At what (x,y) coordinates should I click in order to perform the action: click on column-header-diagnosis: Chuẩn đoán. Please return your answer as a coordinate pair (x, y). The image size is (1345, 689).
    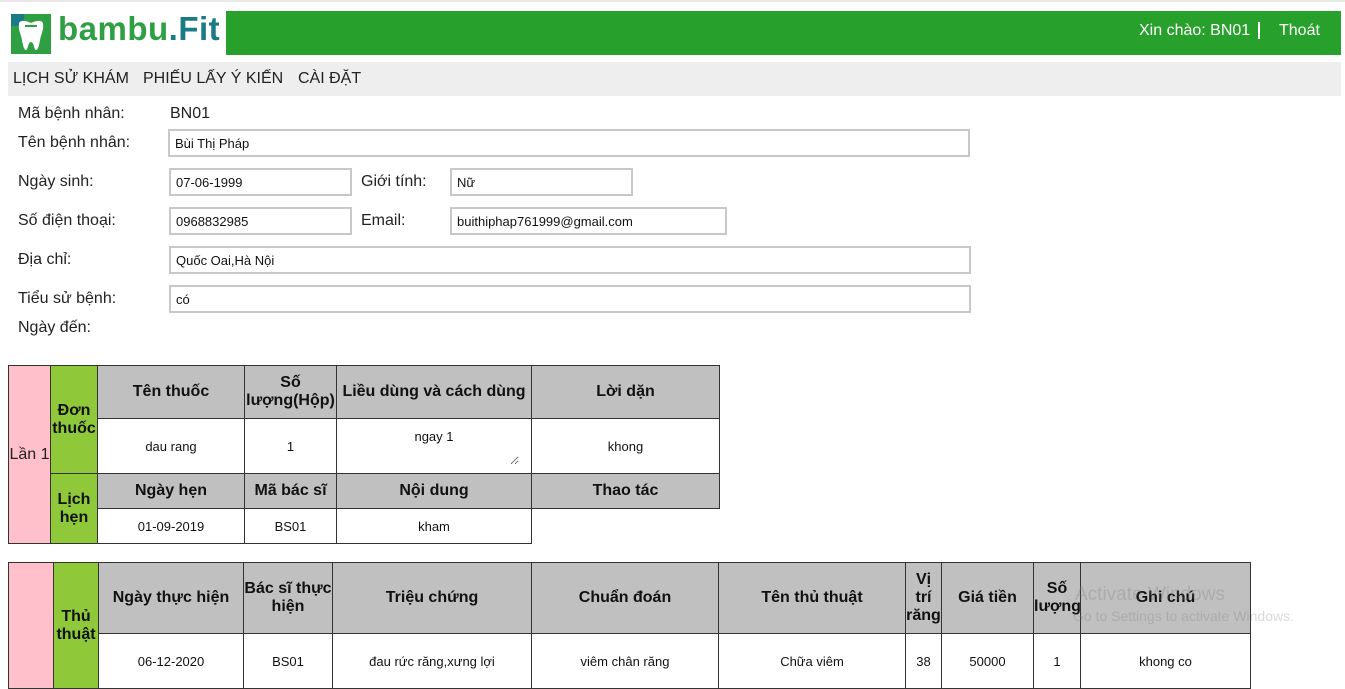
    Looking at the image, I should click on (625, 598).